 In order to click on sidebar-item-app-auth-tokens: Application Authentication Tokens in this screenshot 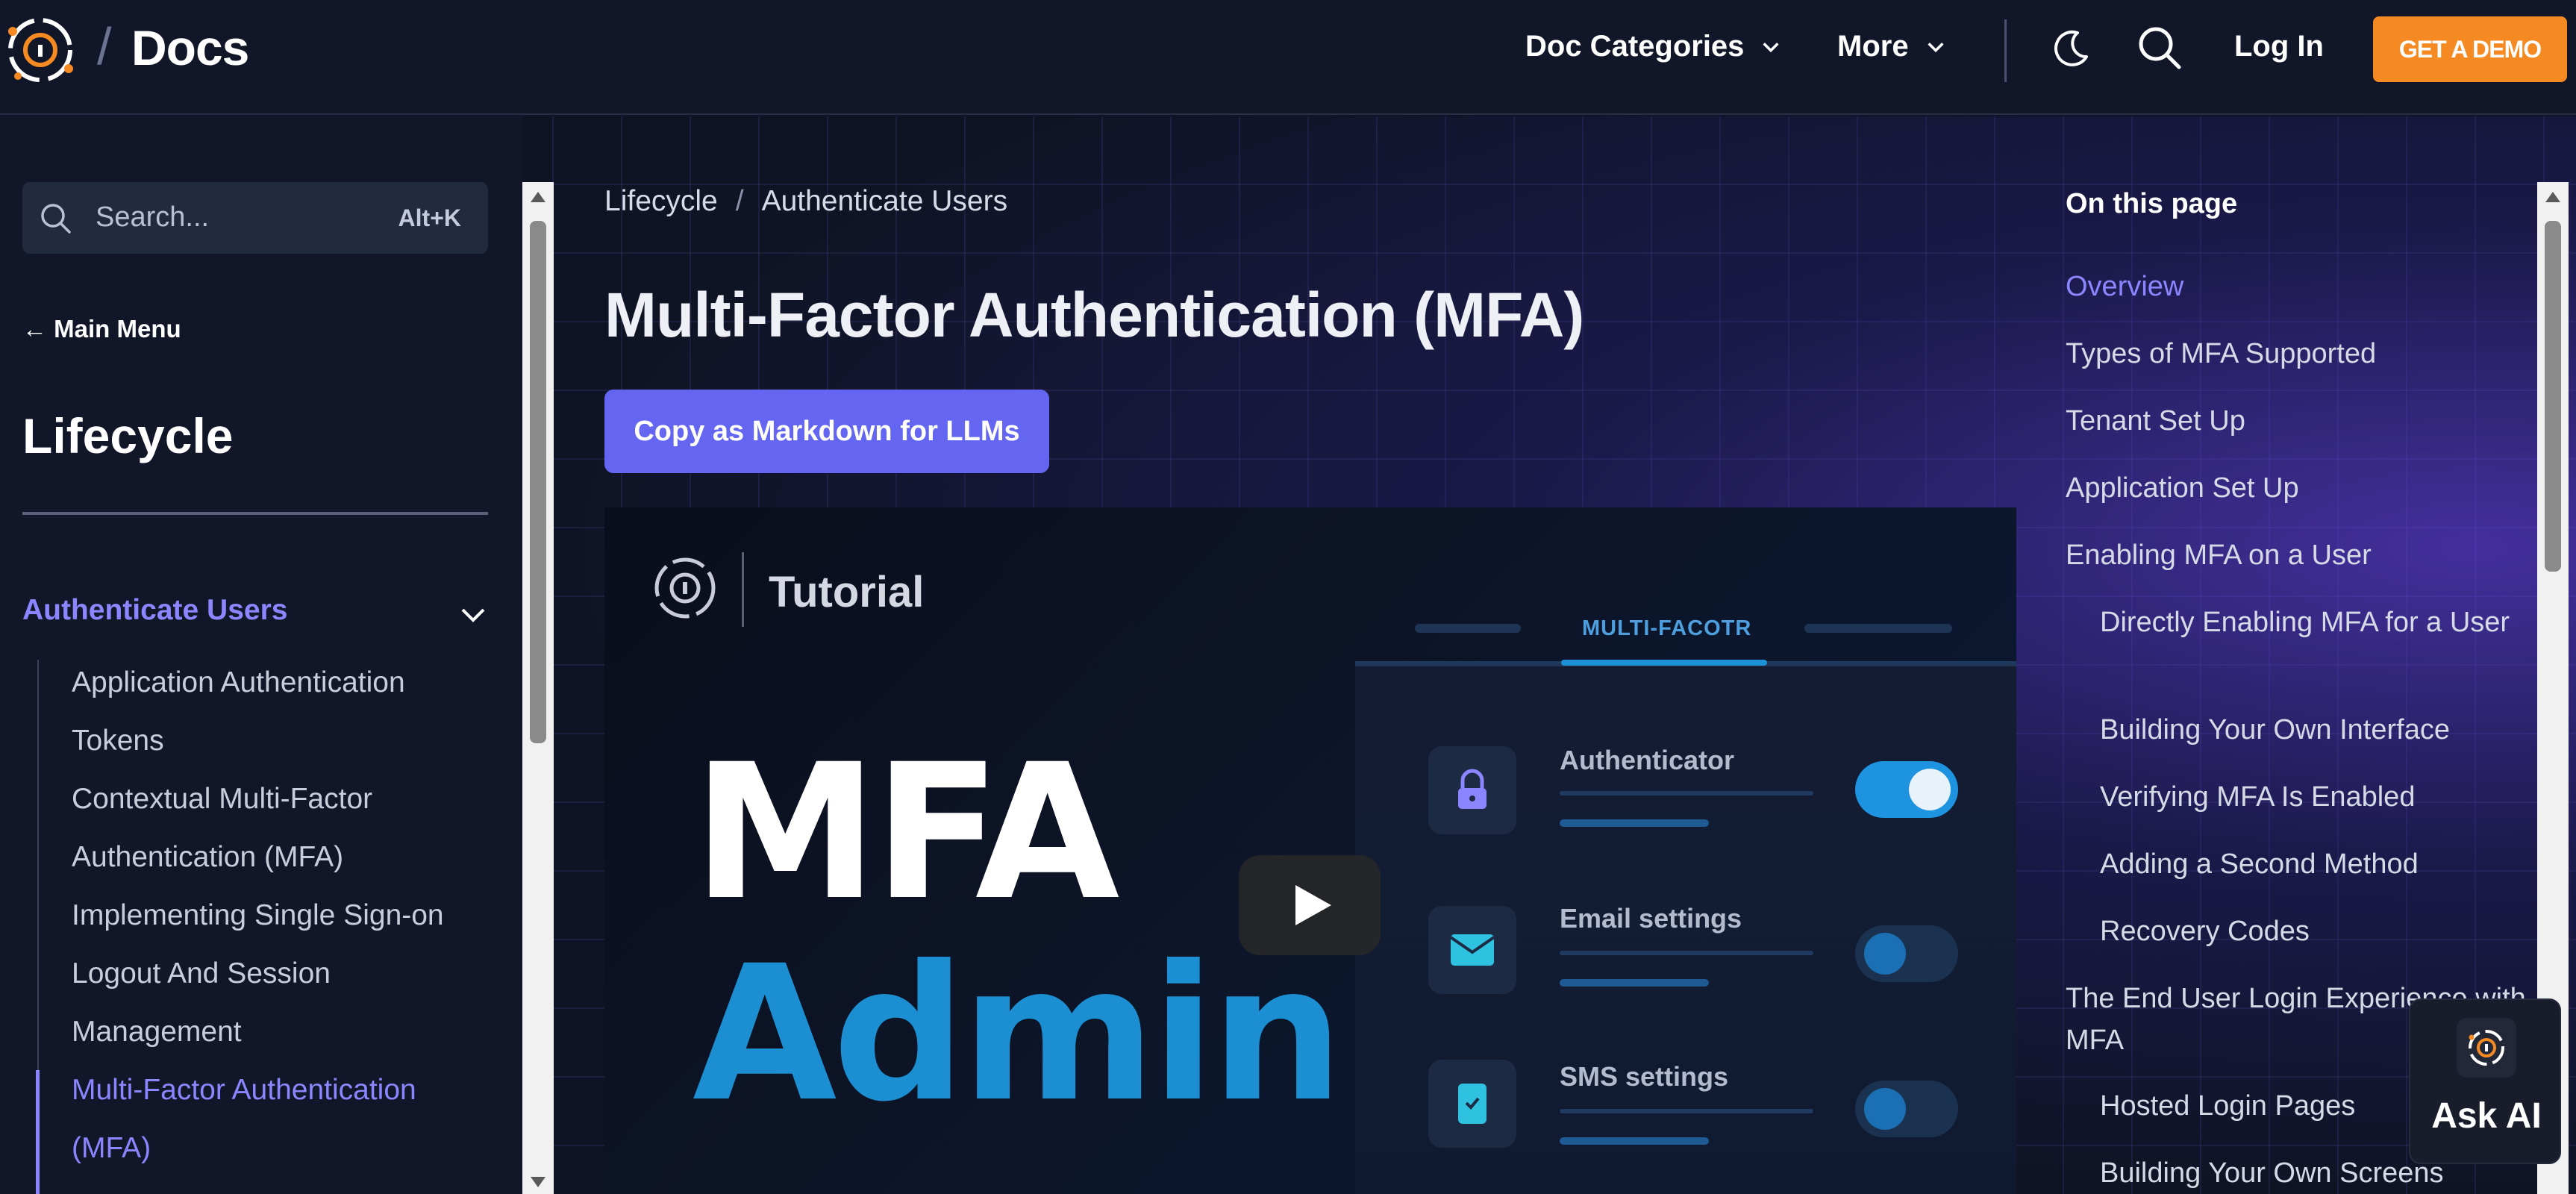, I will do `click(281, 712)`.